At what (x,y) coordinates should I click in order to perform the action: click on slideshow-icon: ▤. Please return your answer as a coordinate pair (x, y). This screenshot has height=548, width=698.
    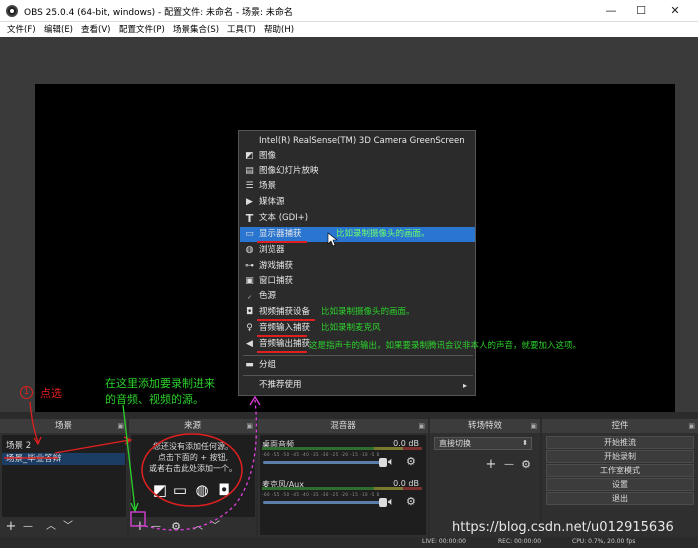
    Looking at the image, I should click on (249, 171).